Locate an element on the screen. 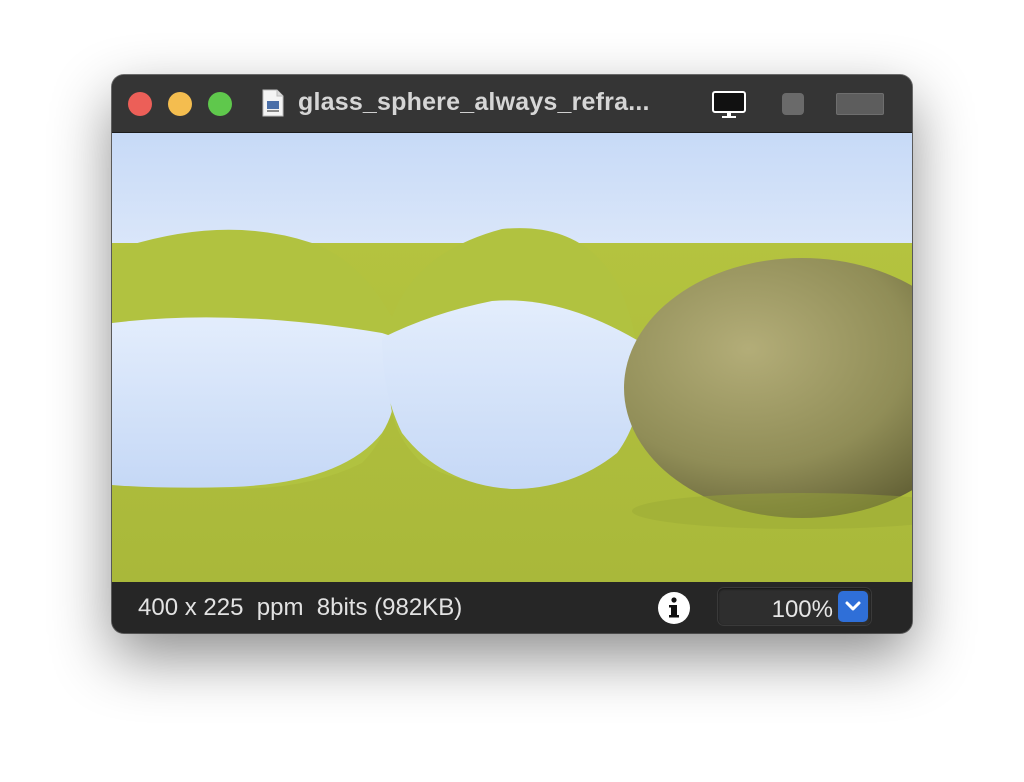 The height and width of the screenshot is (782, 1024). close-button is located at coordinates (140, 104).